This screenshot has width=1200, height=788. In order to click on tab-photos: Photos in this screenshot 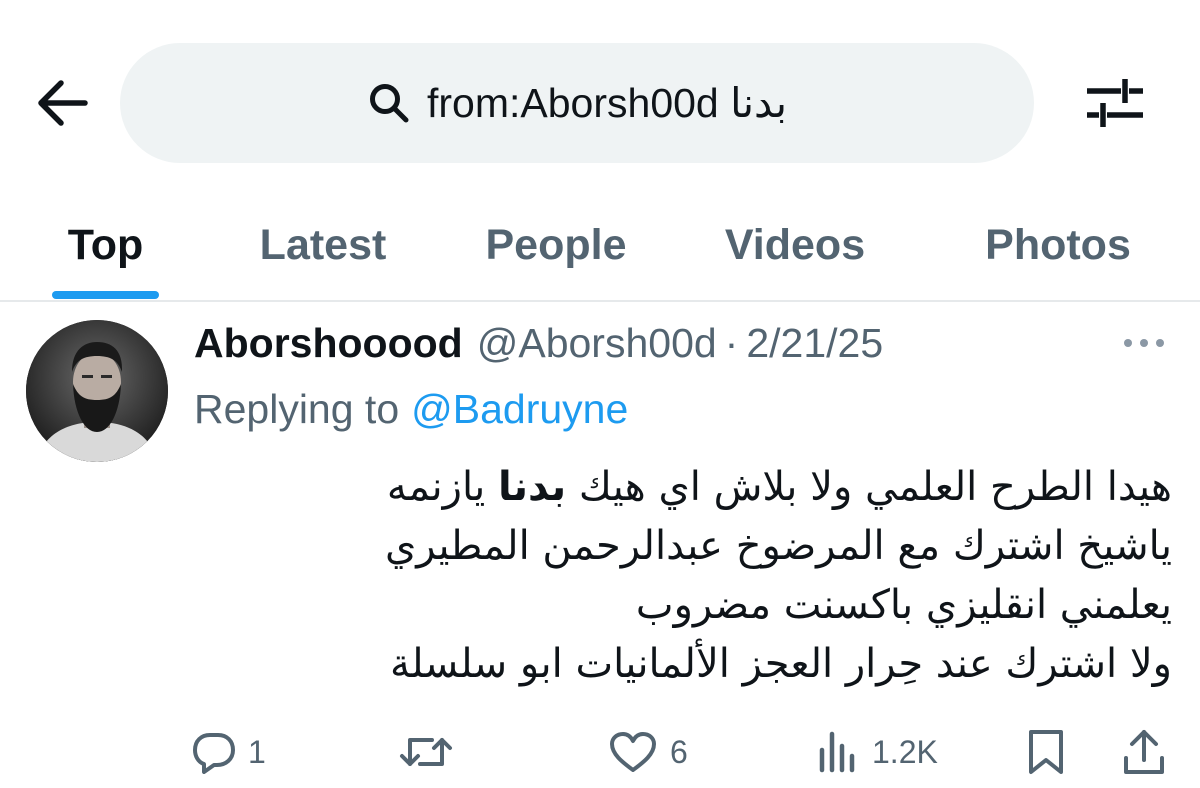, I will do `click(1058, 245)`.